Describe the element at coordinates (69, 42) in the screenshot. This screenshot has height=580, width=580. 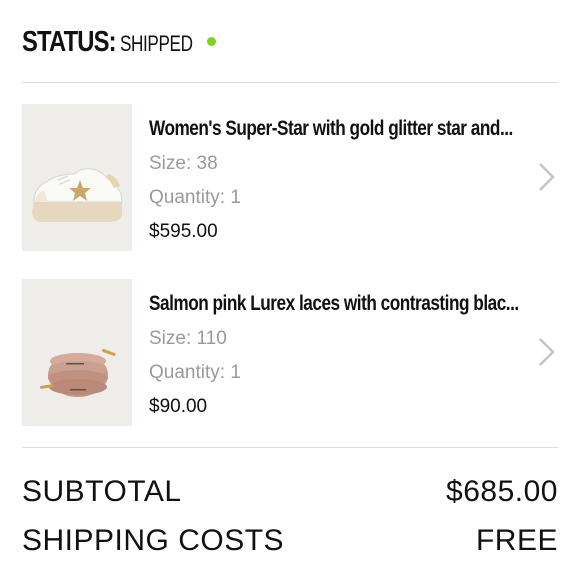
I see `status-label: STATUS:` at that location.